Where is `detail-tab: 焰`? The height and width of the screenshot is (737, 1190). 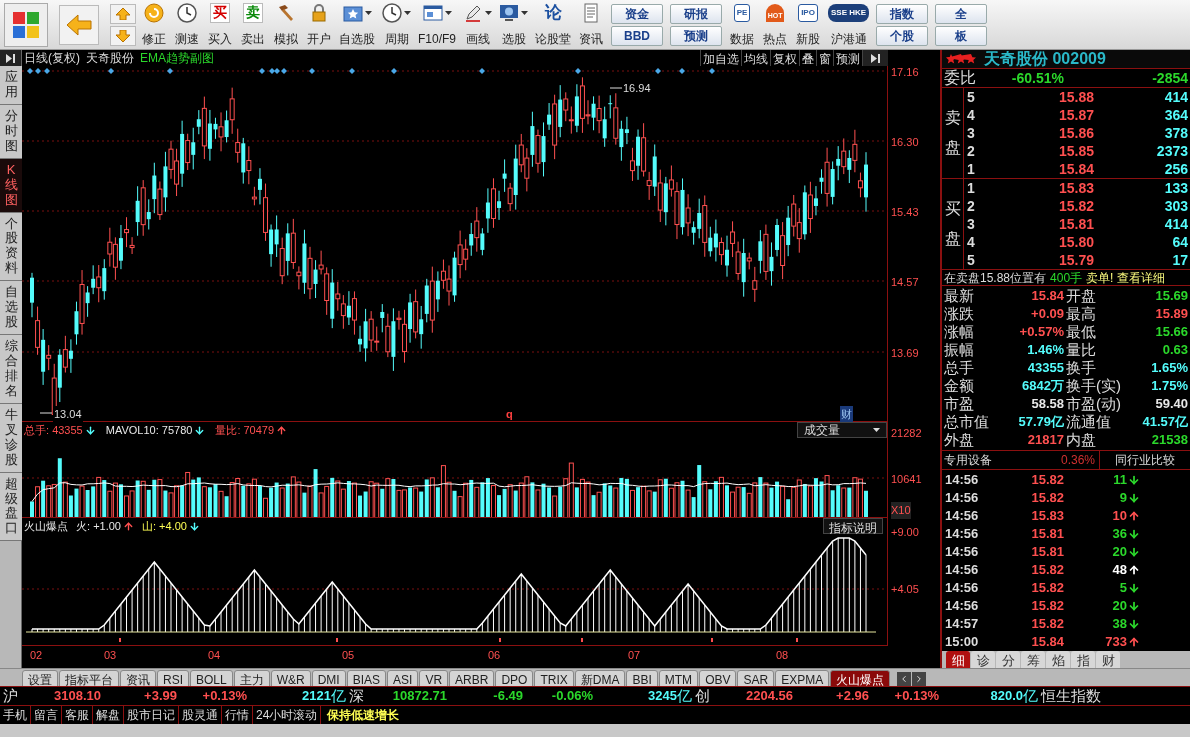
detail-tab: 焰 is located at coordinates (1058, 659).